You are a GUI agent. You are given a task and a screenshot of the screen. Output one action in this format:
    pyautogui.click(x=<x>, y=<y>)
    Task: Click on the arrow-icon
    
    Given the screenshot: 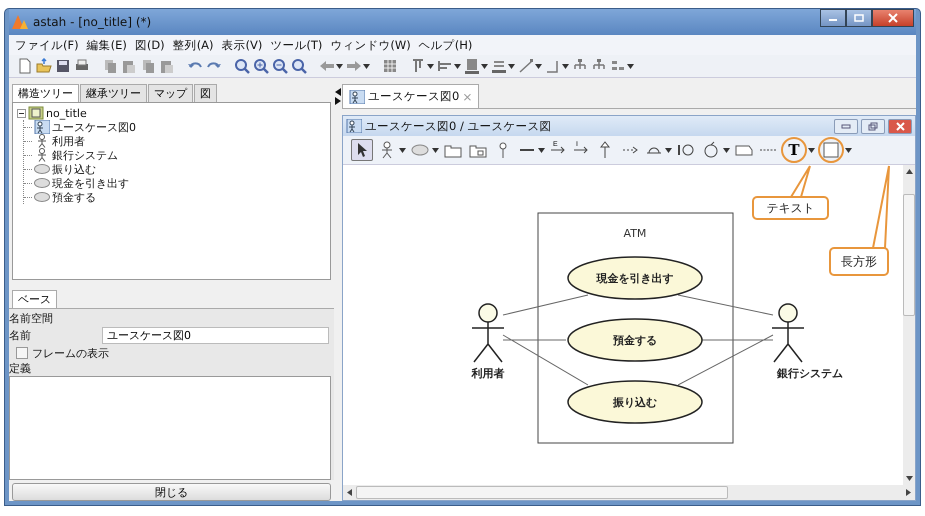 What is the action you would take?
    pyautogui.click(x=558, y=150)
    